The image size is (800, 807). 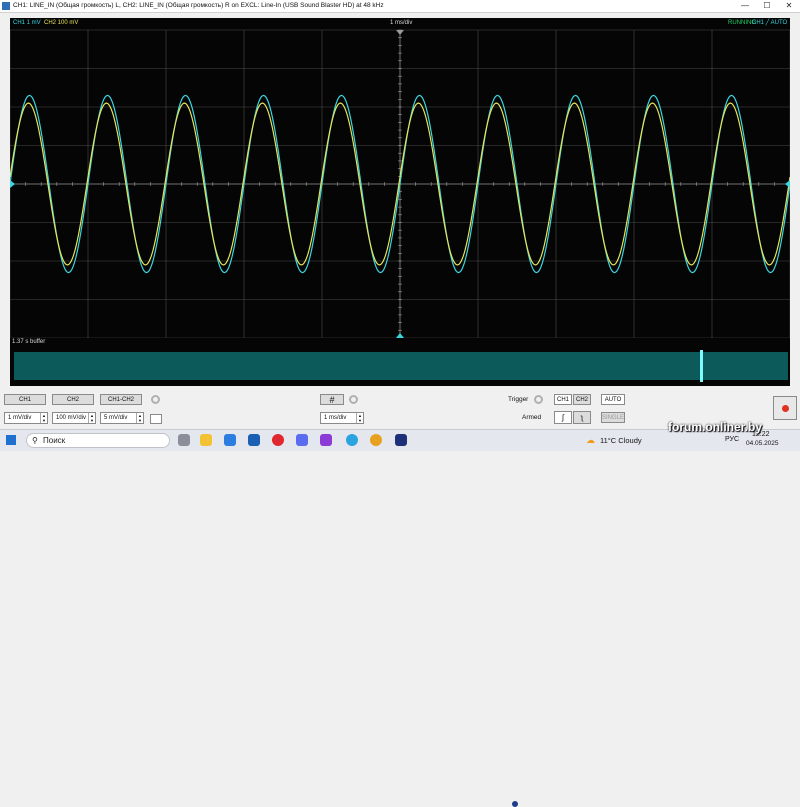 What do you see at coordinates (401, 23) in the screenshot?
I see `timebase-readout: 1 ms/div` at bounding box center [401, 23].